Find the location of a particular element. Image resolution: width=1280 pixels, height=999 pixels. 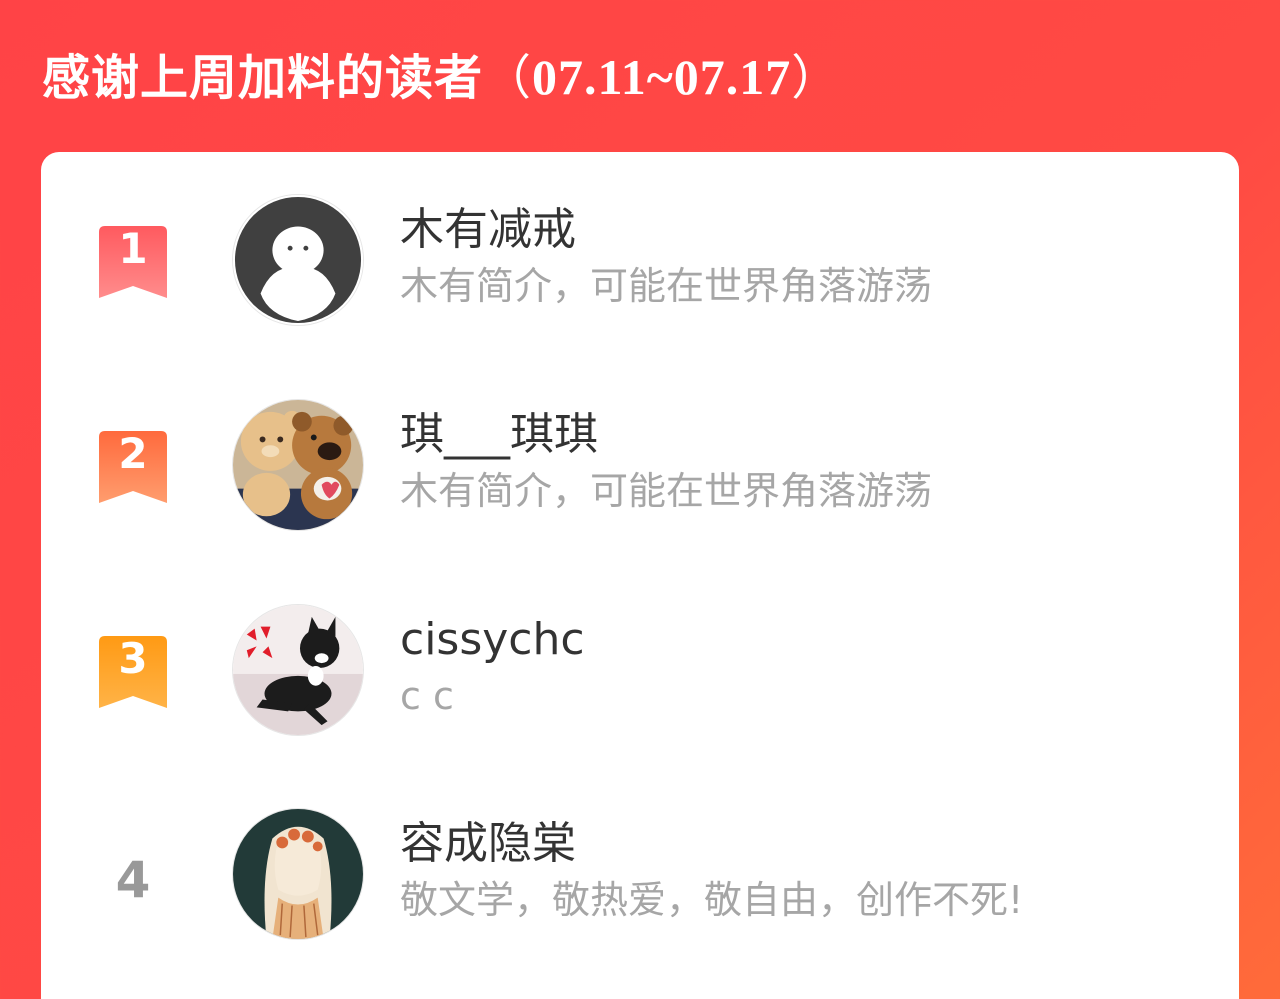

reader-name: 容成隐棠 is located at coordinates (488, 843).